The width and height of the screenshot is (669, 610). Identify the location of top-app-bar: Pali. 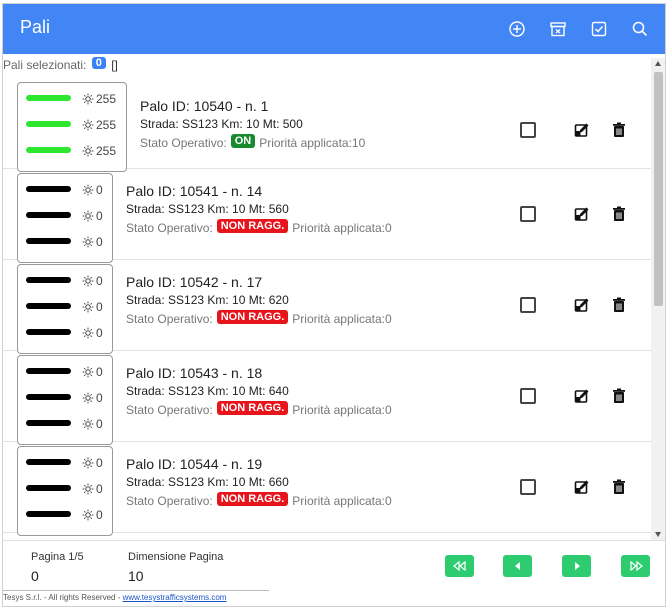
(334, 29).